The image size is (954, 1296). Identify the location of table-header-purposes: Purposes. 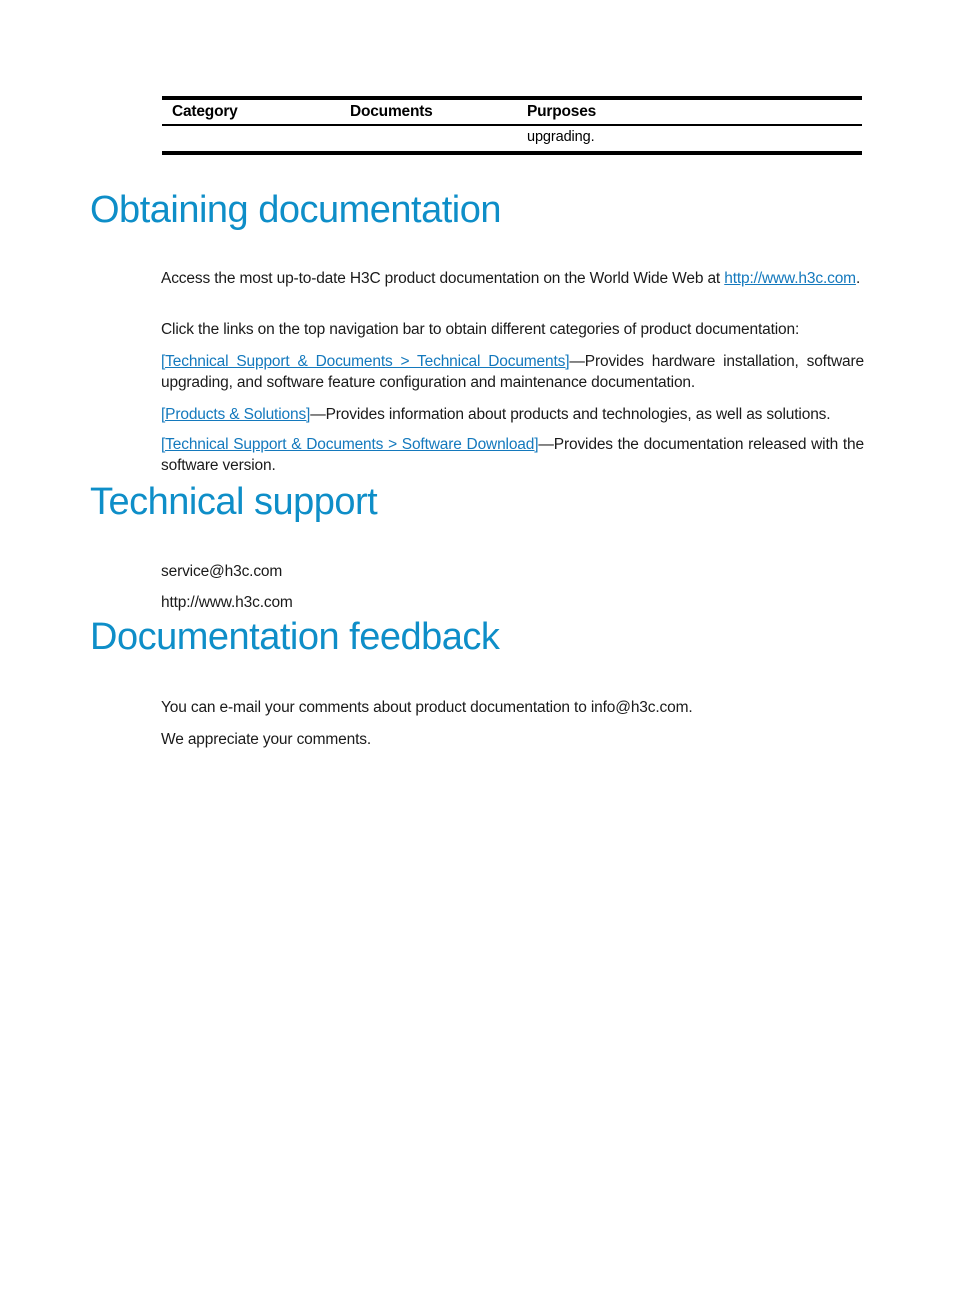
(562, 111).